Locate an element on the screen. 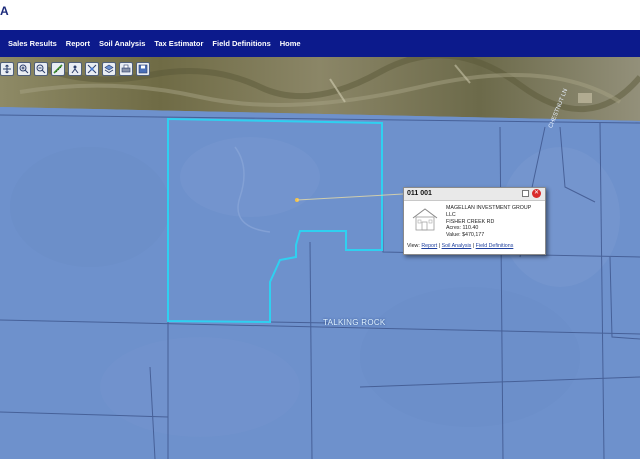  measure-tool-button is located at coordinates (58, 69).